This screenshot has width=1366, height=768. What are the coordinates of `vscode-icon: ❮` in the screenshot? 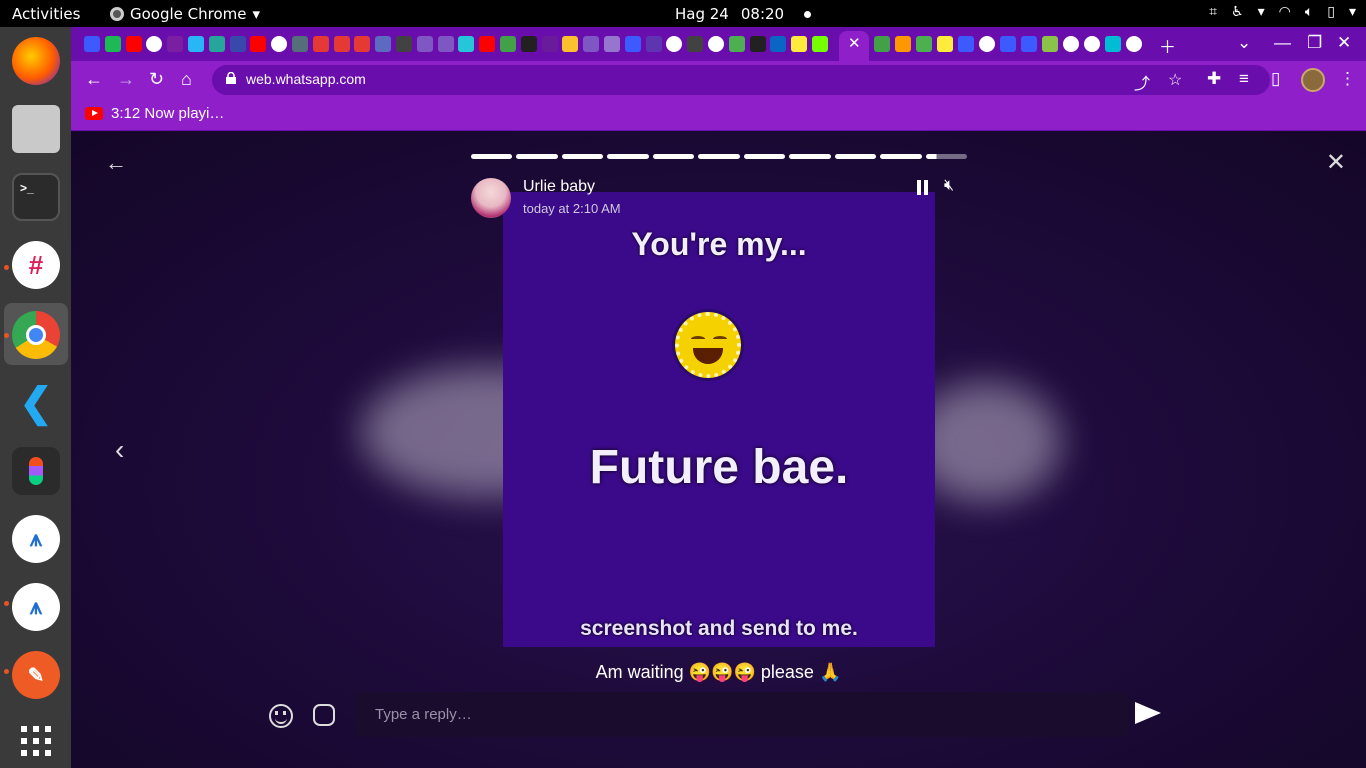 It's located at (36, 403).